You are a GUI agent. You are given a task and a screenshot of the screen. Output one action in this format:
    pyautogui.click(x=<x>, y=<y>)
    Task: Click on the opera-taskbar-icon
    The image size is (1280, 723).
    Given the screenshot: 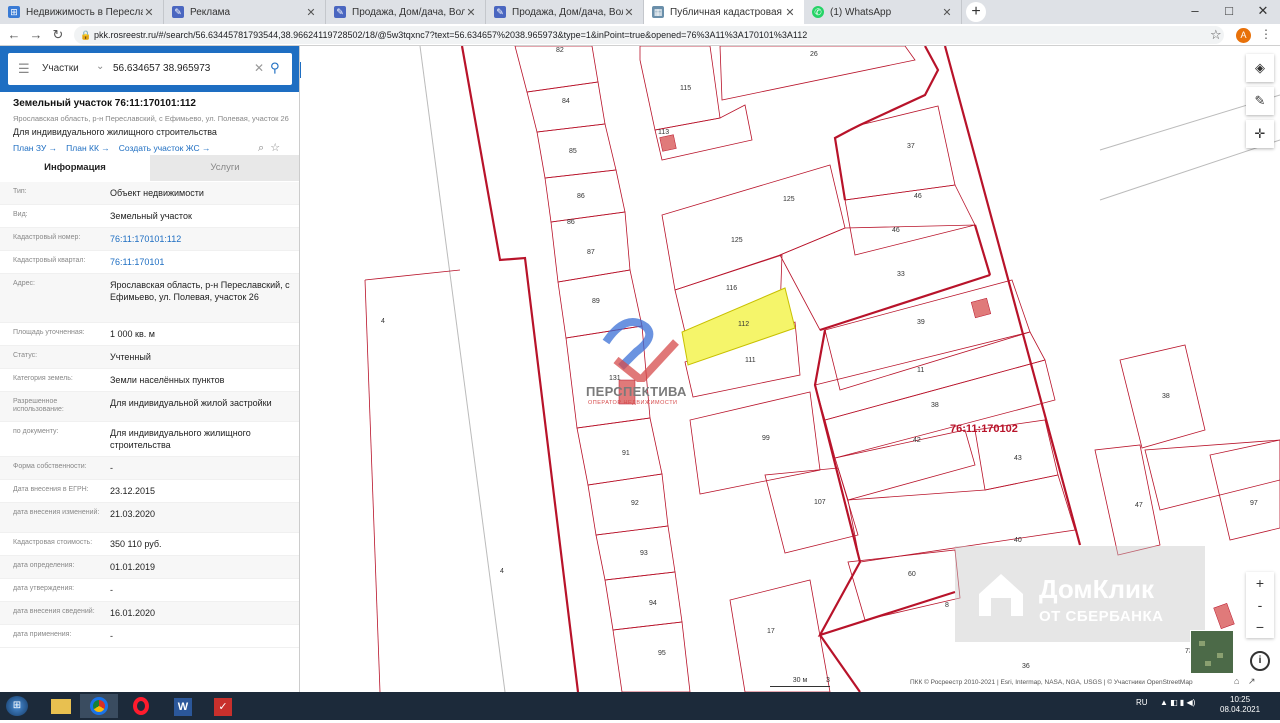 What is the action you would take?
    pyautogui.click(x=141, y=706)
    